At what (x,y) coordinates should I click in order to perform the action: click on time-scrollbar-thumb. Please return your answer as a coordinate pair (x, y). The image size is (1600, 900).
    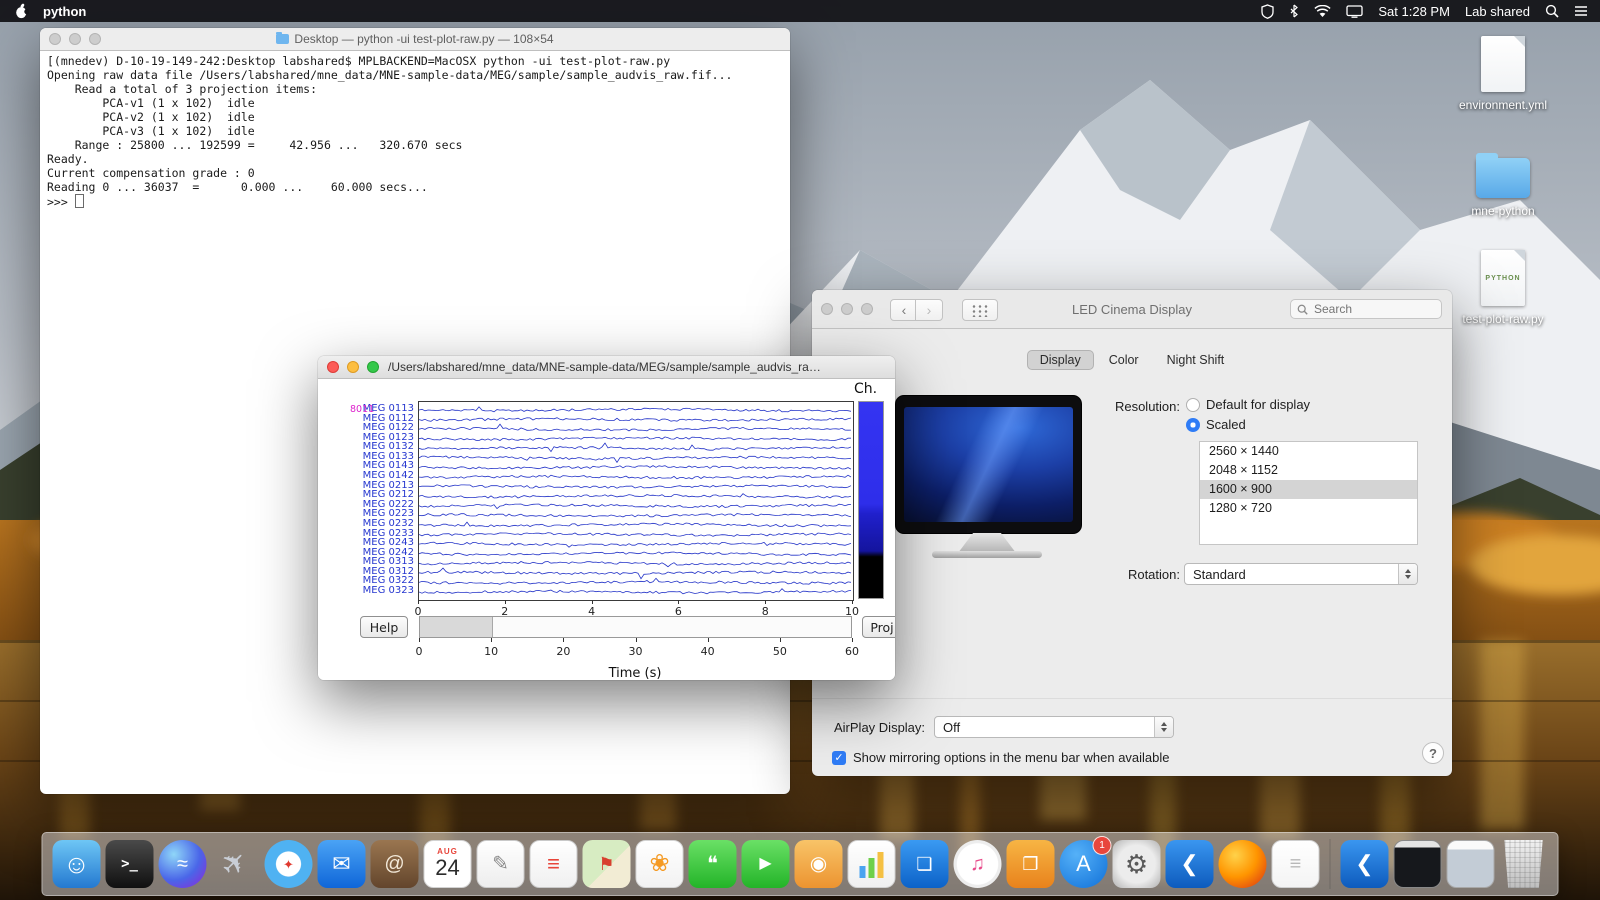
    Looking at the image, I should click on (456, 627).